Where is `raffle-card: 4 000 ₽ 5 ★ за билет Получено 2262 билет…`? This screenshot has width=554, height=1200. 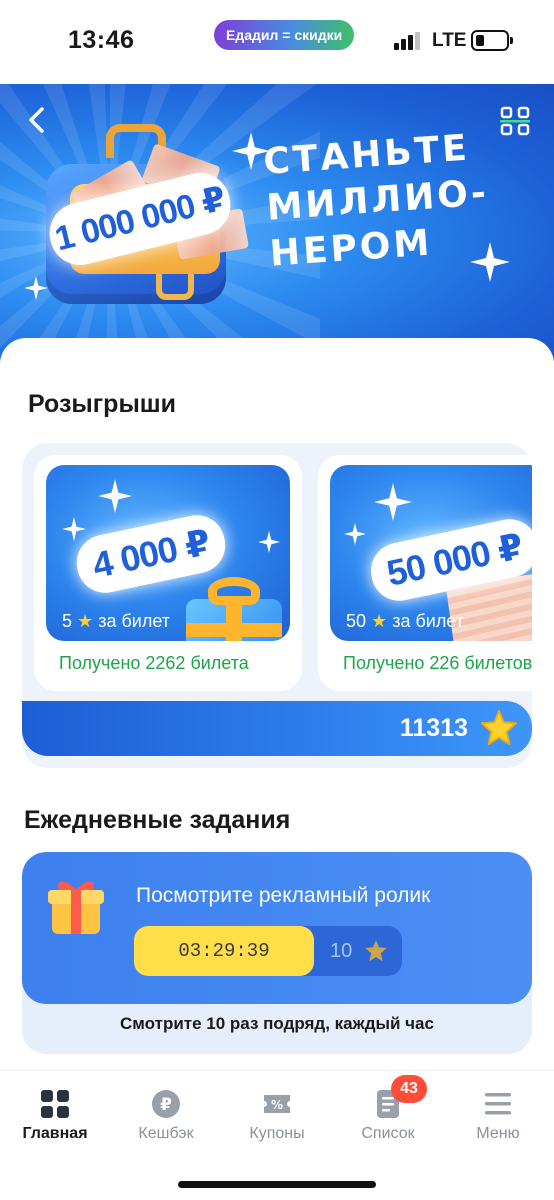
raffle-card: 4 000 ₽ 5 ★ за билет Получено 2262 билет… is located at coordinates (168, 573).